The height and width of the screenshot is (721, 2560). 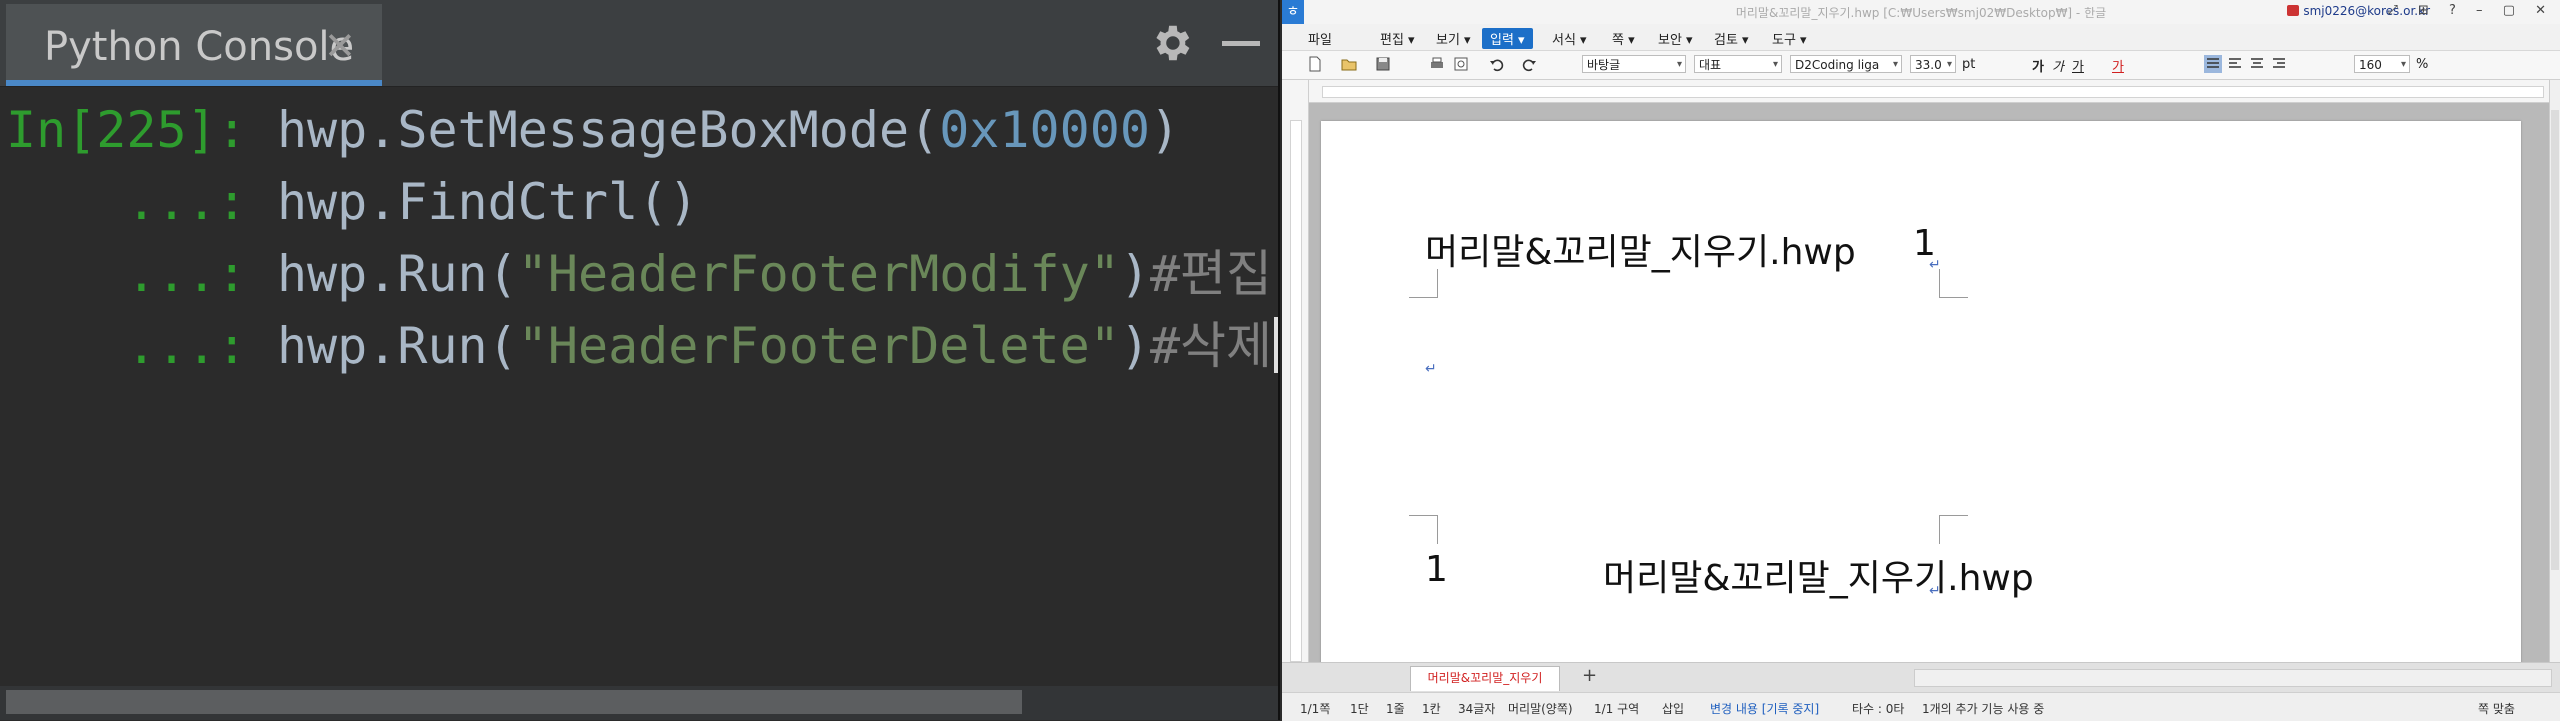 I want to click on console-line: In[225]: hwp.SetMessageBoxMode(0x10000), so click(x=642, y=130).